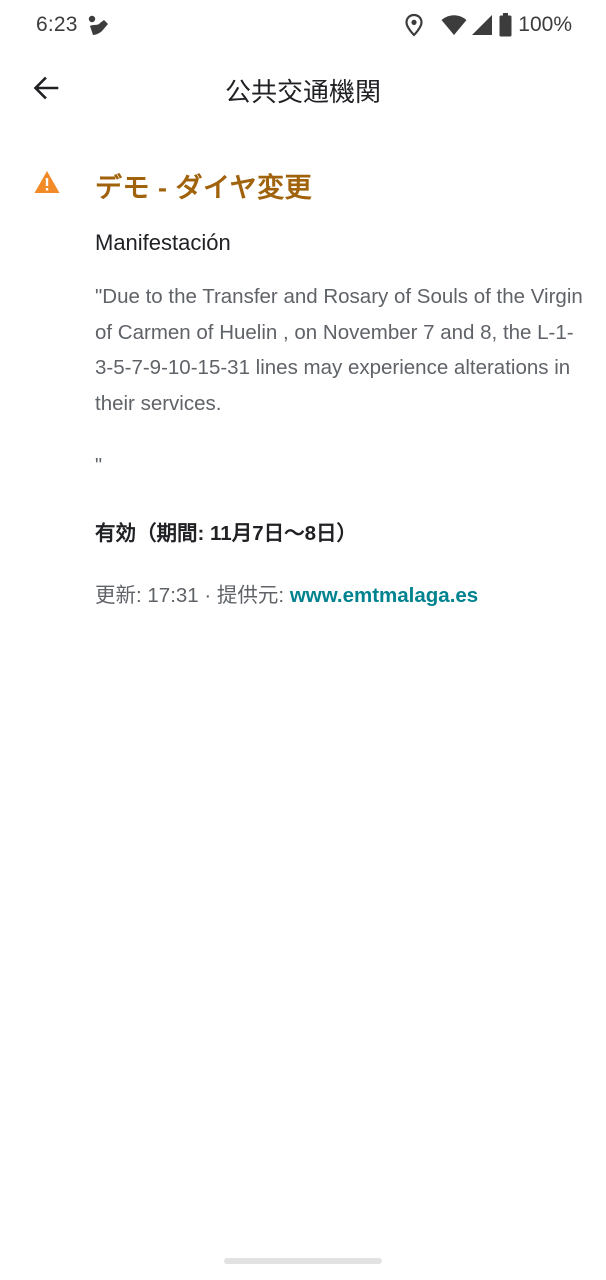  Describe the element at coordinates (545, 24) in the screenshot. I see `battery-percentage: 100%` at that location.